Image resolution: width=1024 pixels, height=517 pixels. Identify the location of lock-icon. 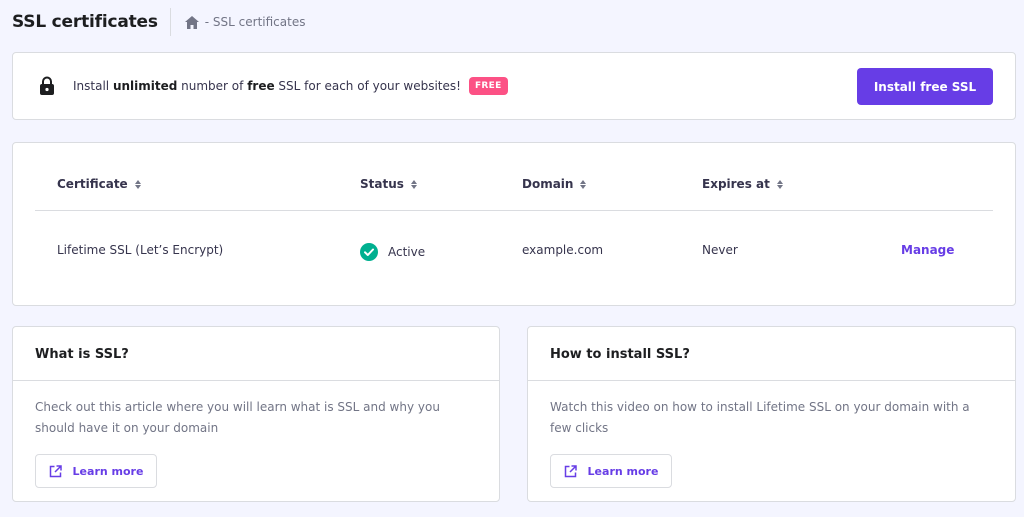
(47, 86).